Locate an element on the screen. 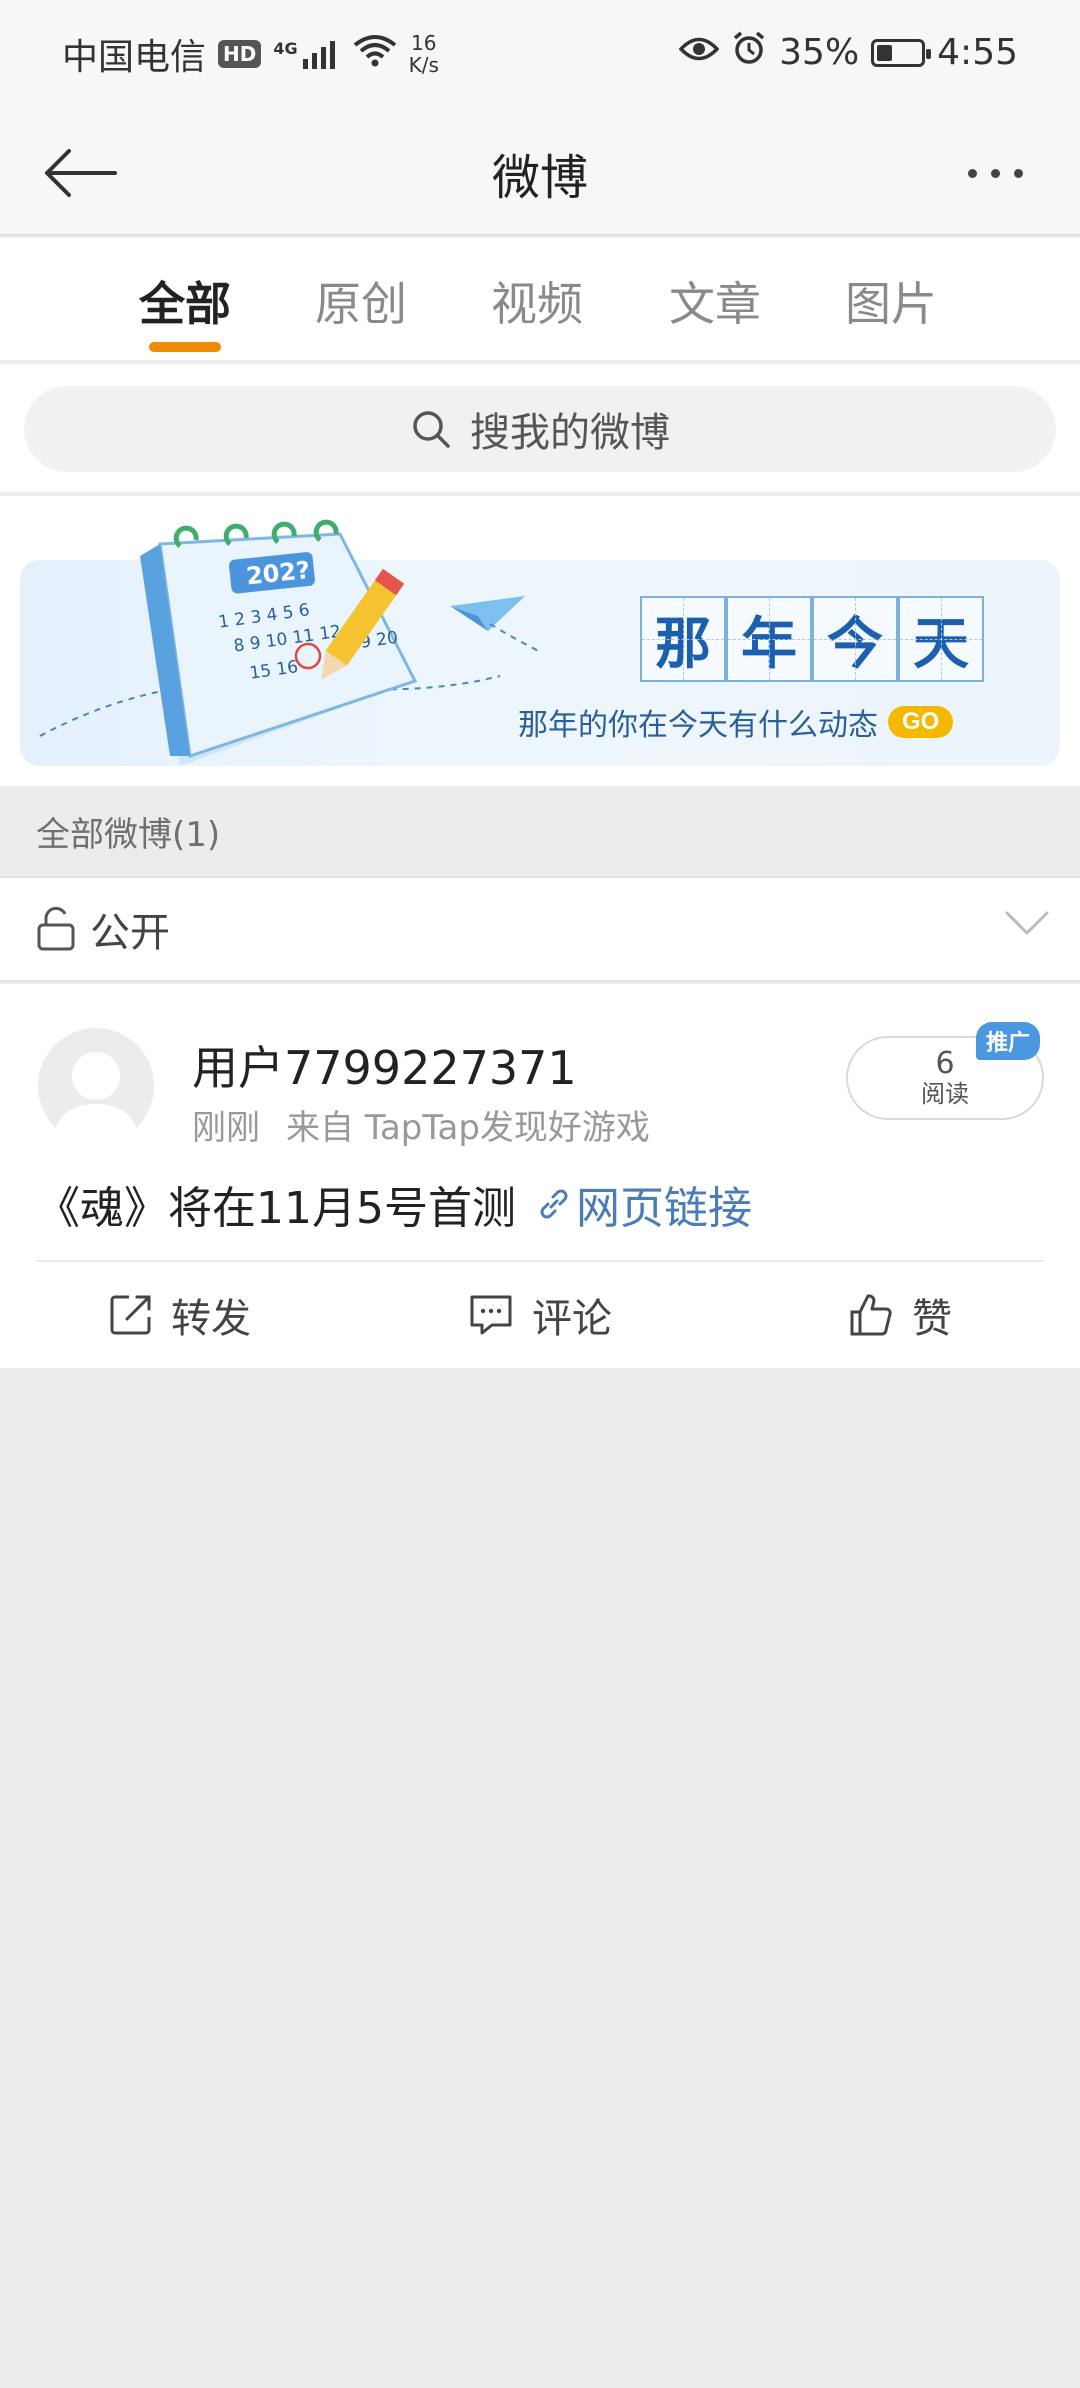 Image resolution: width=1080 pixels, height=2388 pixels. post-time: 刚刚 is located at coordinates (226, 1128).